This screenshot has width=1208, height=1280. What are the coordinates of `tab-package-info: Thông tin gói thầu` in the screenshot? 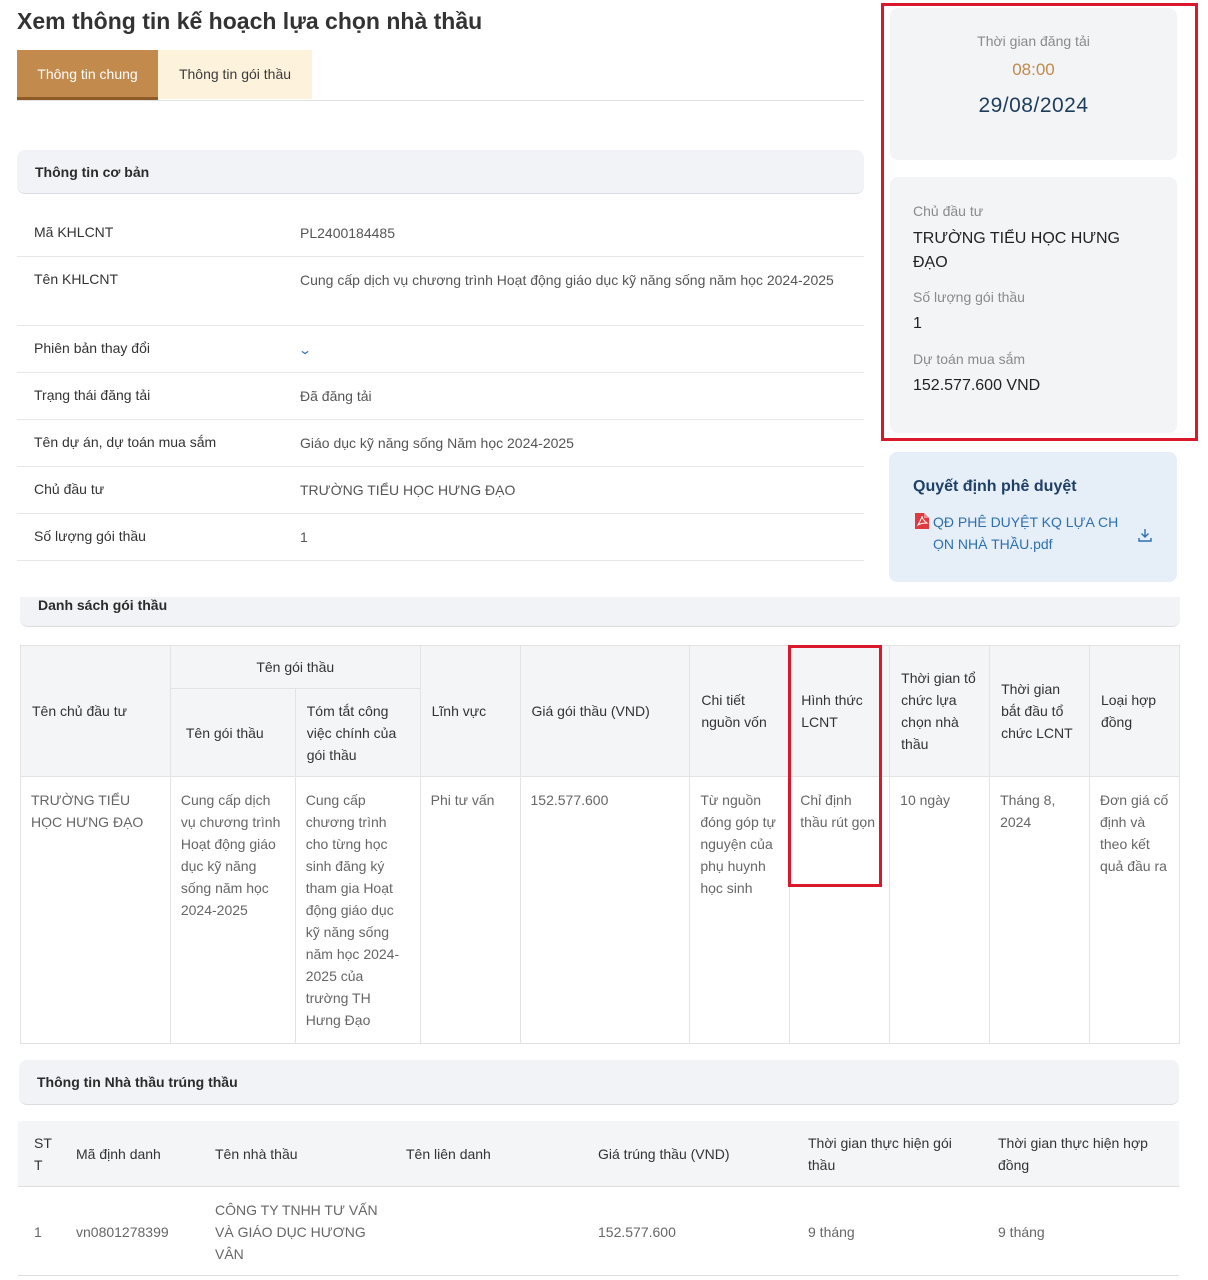 It's located at (235, 74).